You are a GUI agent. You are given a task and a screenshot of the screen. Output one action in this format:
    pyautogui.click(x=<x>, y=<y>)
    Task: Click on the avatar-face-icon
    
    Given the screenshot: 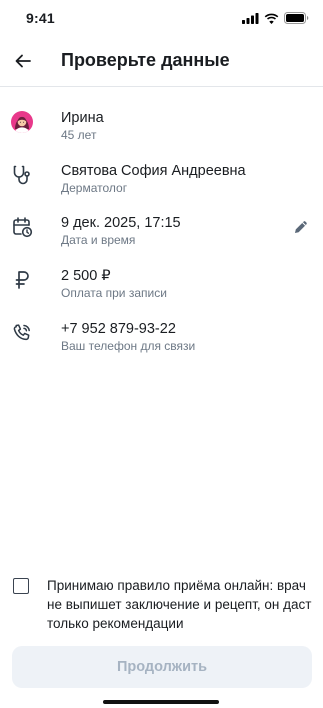 What is the action you would take?
    pyautogui.click(x=22, y=124)
    